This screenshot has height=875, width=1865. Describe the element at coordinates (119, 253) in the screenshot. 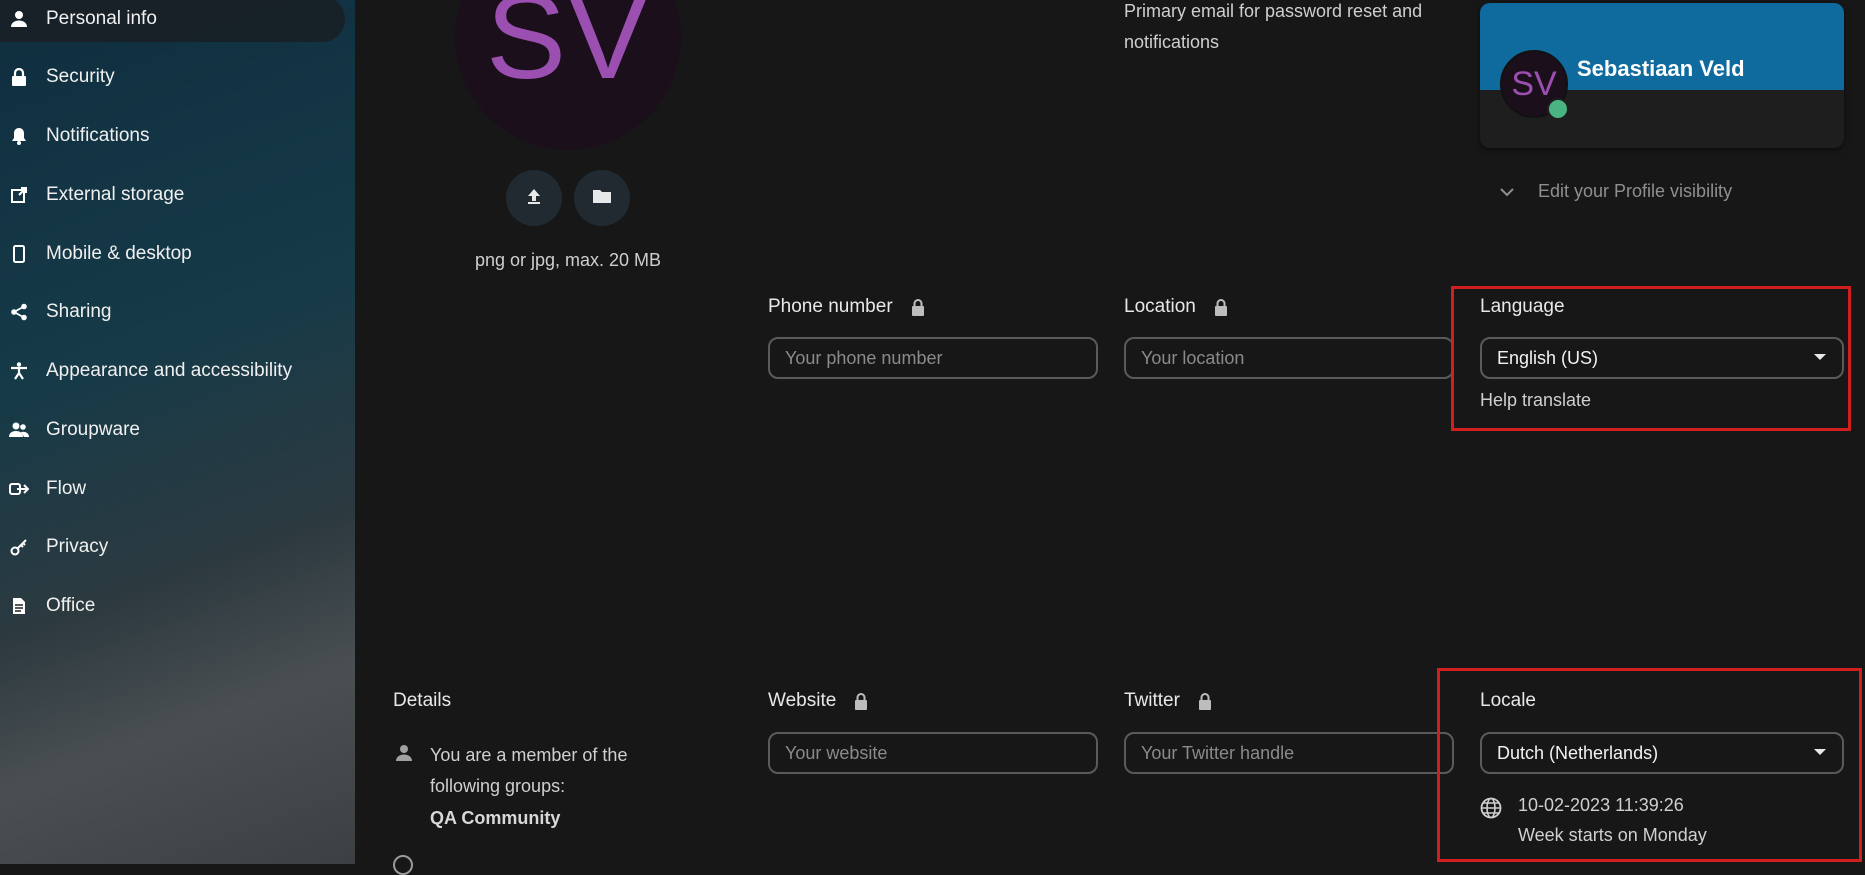

I see `sidebar-item-label: Mobile & desktop` at that location.